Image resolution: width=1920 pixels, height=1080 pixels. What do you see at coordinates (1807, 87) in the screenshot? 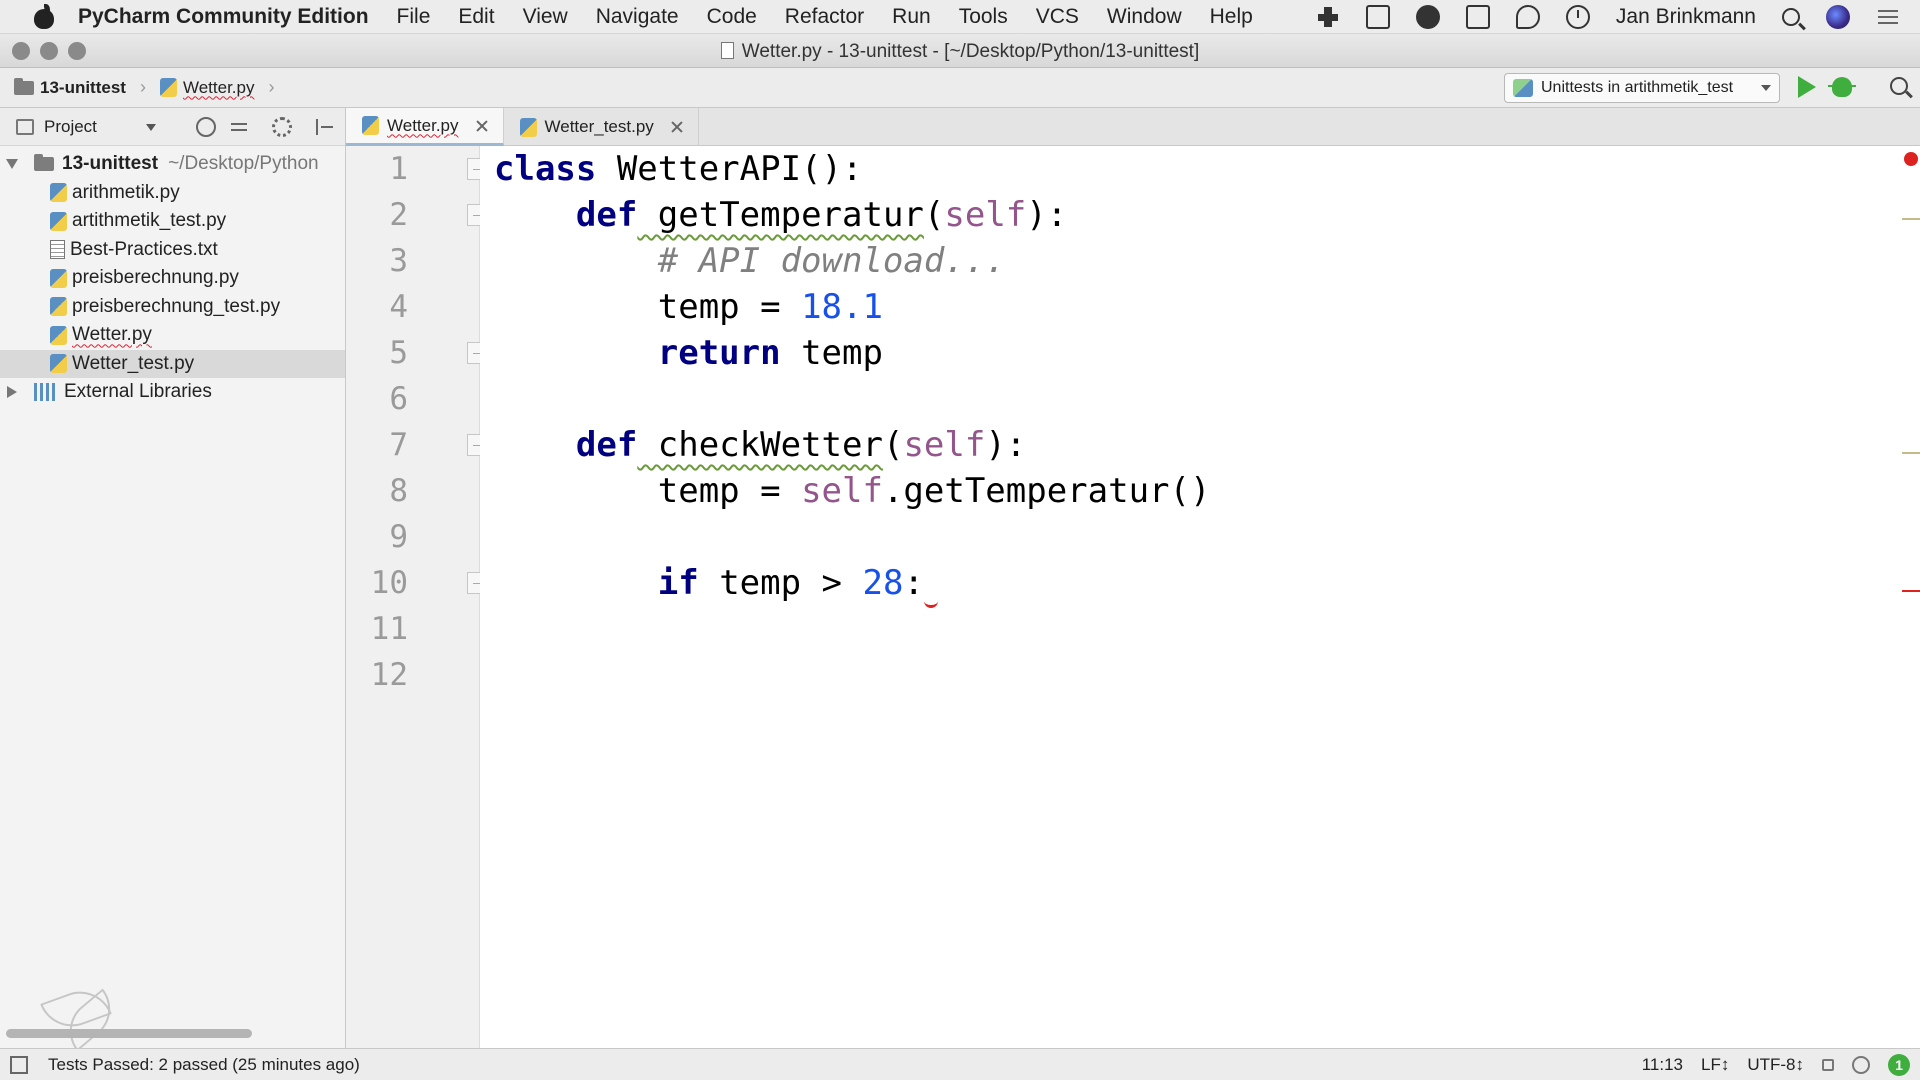
I see `run-button` at bounding box center [1807, 87].